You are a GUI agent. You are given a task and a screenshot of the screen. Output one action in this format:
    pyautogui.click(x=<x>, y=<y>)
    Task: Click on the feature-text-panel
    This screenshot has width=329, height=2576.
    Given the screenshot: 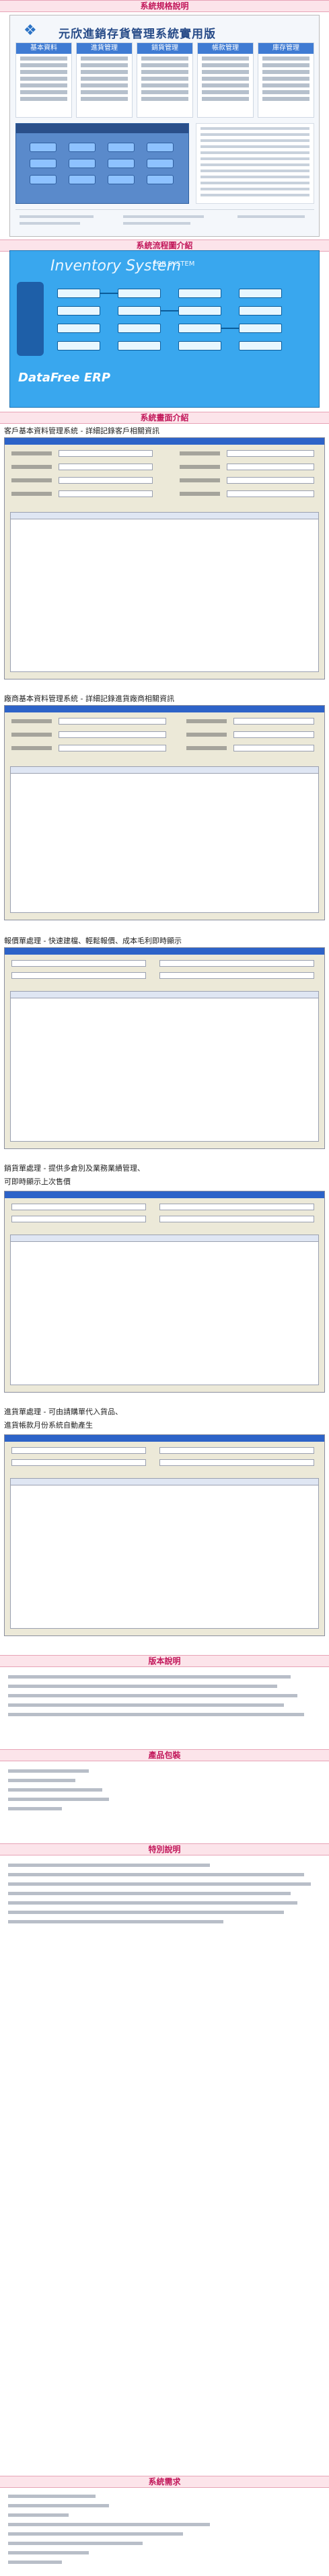 What is the action you would take?
    pyautogui.click(x=255, y=163)
    